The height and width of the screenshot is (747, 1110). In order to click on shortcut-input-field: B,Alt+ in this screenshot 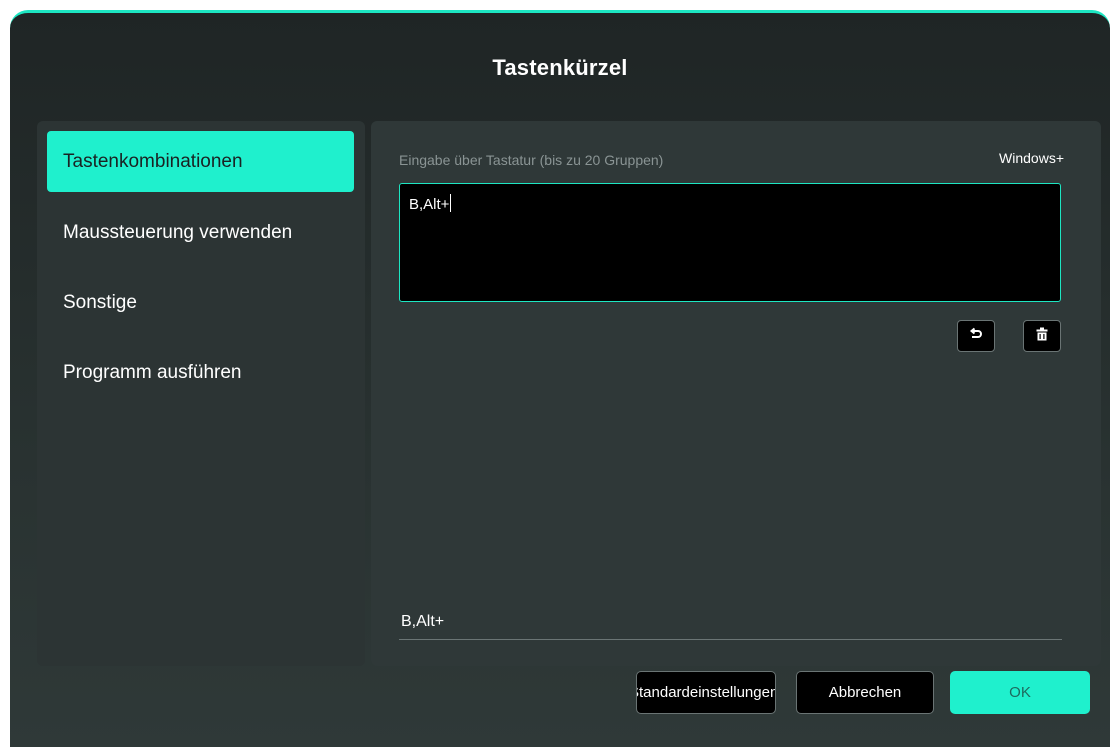, I will do `click(730, 242)`.